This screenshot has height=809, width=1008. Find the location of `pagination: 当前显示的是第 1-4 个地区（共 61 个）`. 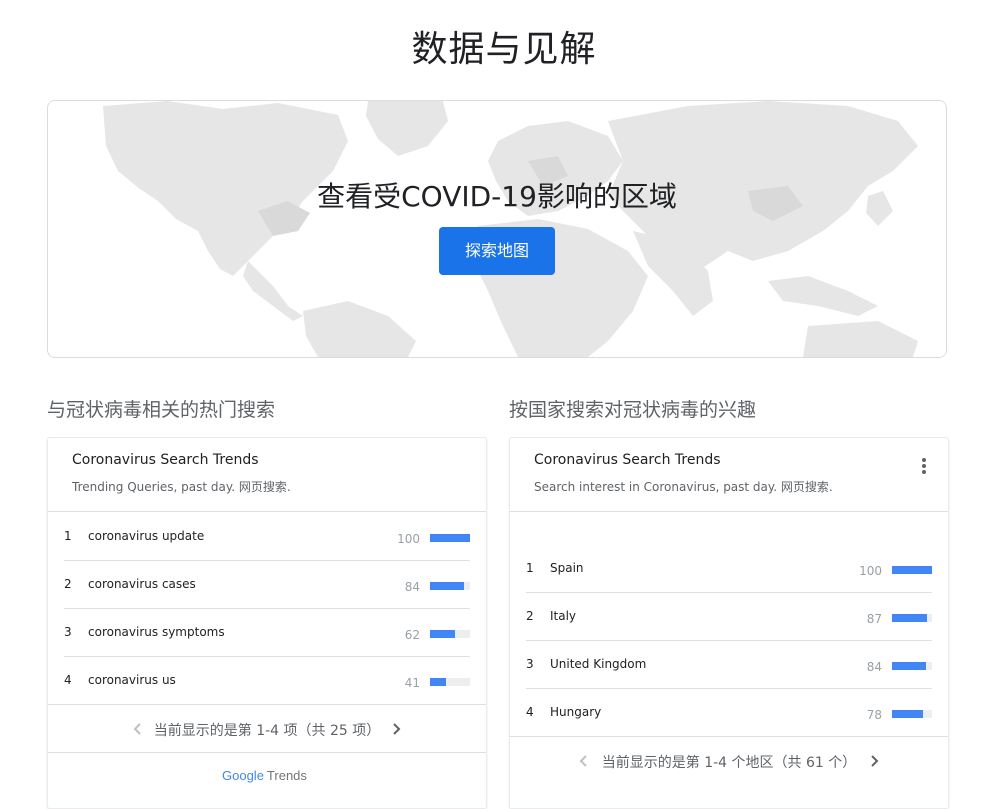

pagination: 当前显示的是第 1-4 个地区（共 61 个） is located at coordinates (729, 760).